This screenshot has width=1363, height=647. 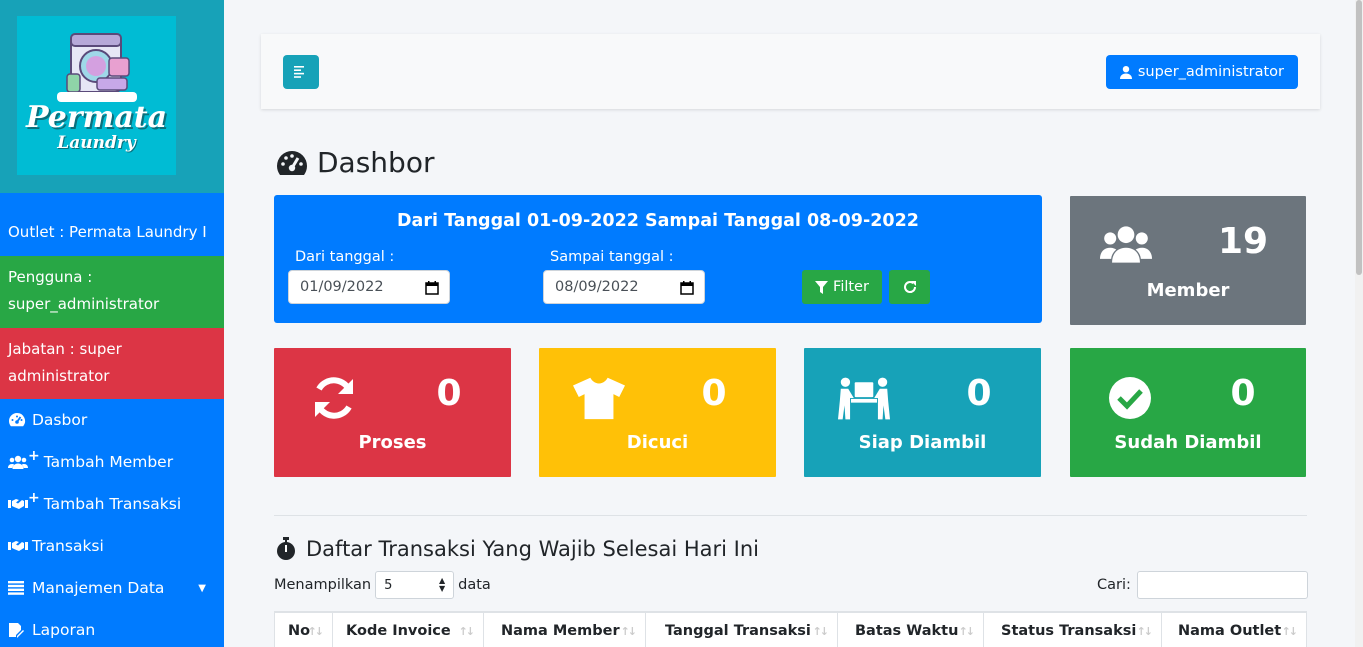 I want to click on from-date-input: 01/09/2022, so click(x=369, y=287).